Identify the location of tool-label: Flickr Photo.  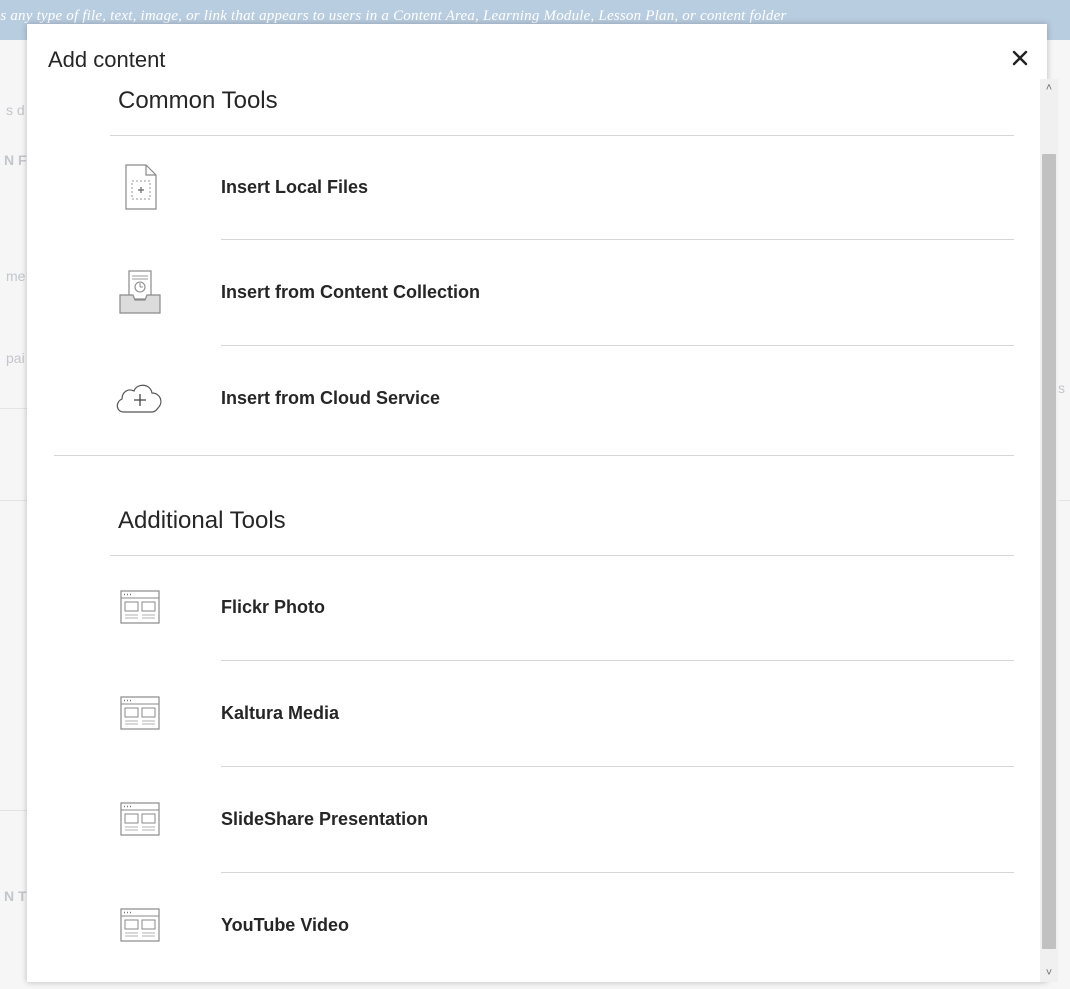
(273, 606).